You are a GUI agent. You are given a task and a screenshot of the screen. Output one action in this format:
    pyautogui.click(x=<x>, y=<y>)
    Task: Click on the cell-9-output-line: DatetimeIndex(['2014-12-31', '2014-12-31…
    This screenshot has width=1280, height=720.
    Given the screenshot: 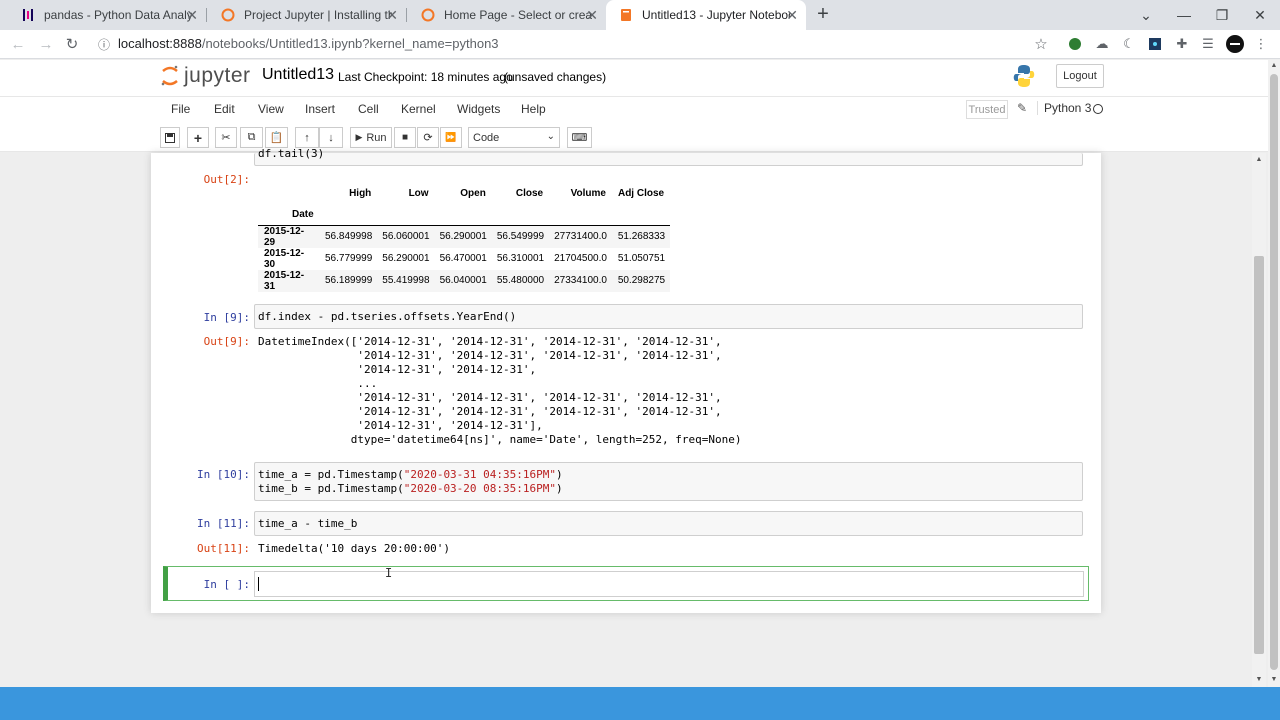 What is the action you would take?
    pyautogui.click(x=490, y=341)
    